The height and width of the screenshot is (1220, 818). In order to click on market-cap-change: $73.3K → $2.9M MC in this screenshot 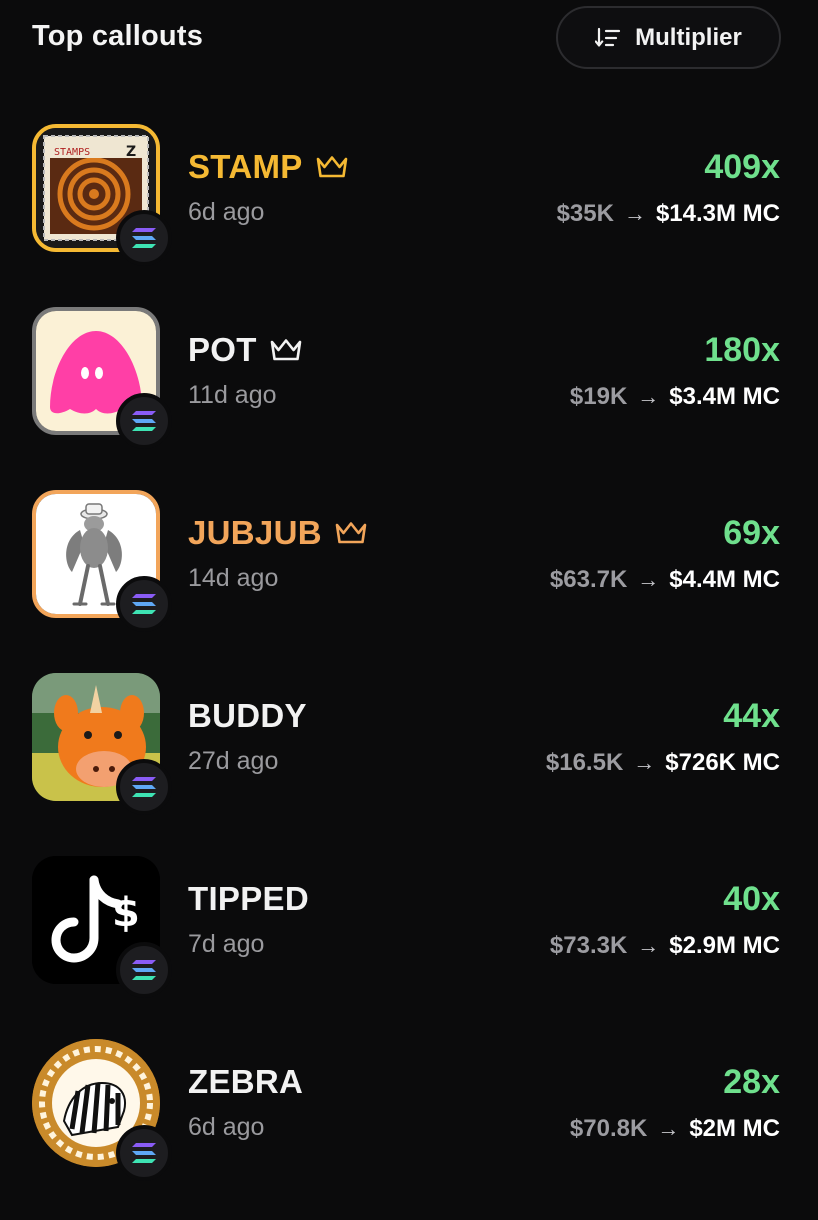, I will do `click(665, 946)`.